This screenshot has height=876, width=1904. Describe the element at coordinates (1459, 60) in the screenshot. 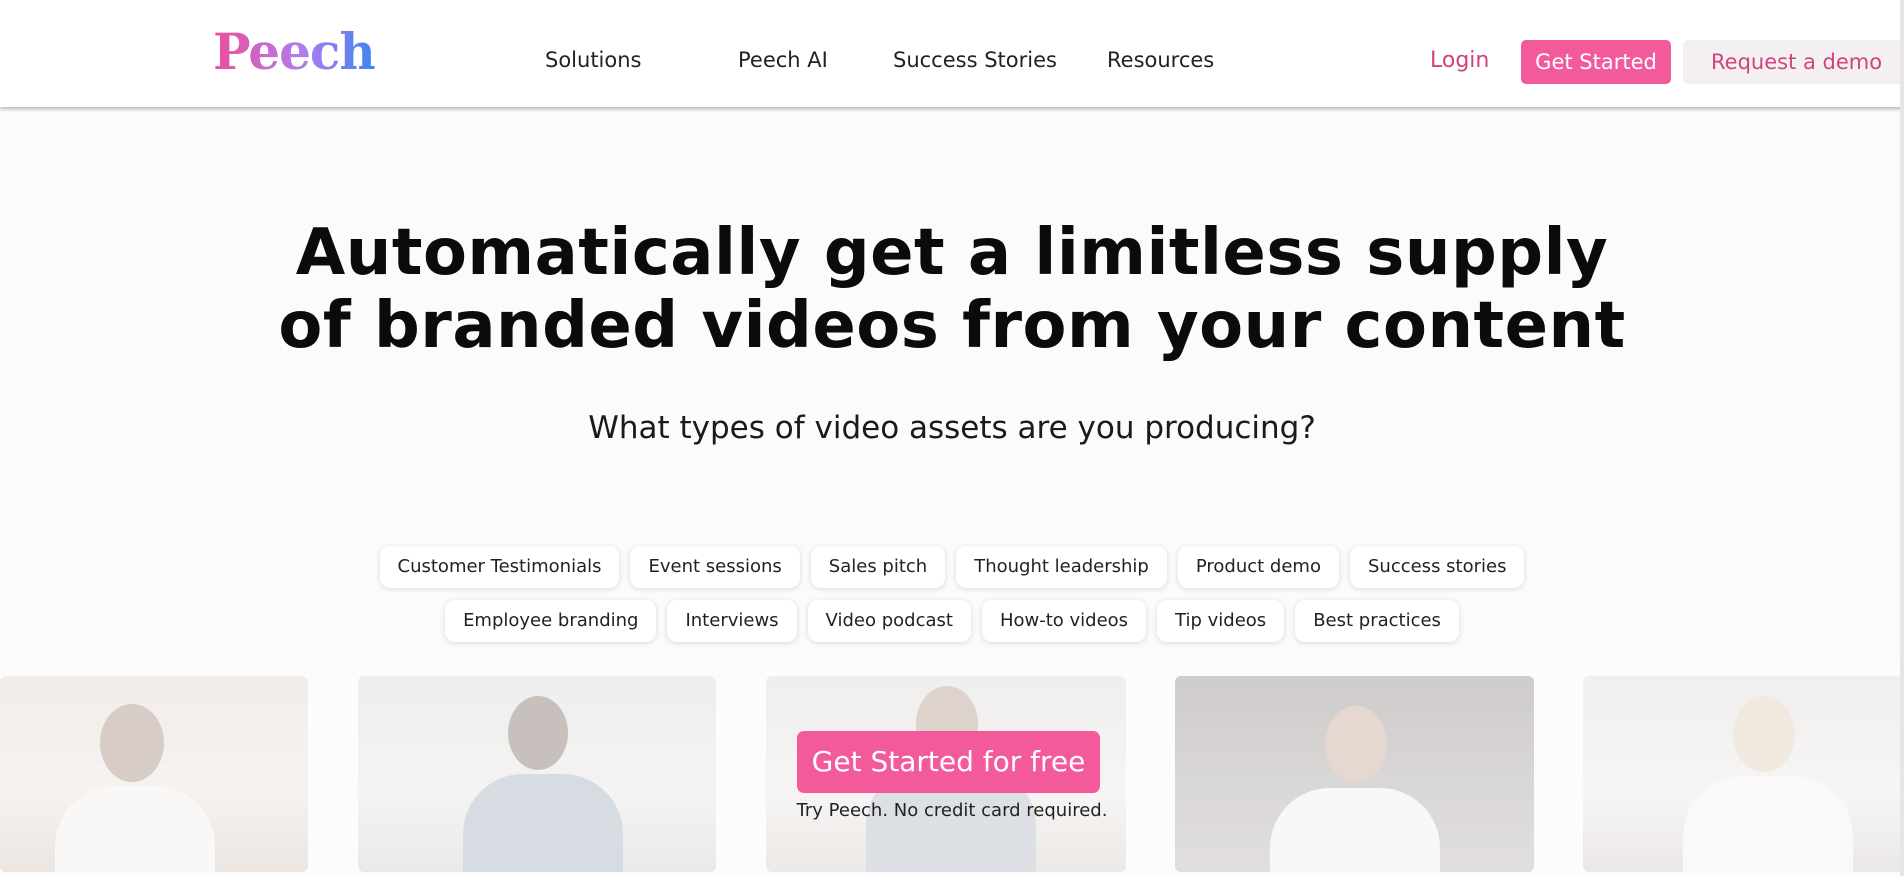

I see `login-link: Login` at that location.